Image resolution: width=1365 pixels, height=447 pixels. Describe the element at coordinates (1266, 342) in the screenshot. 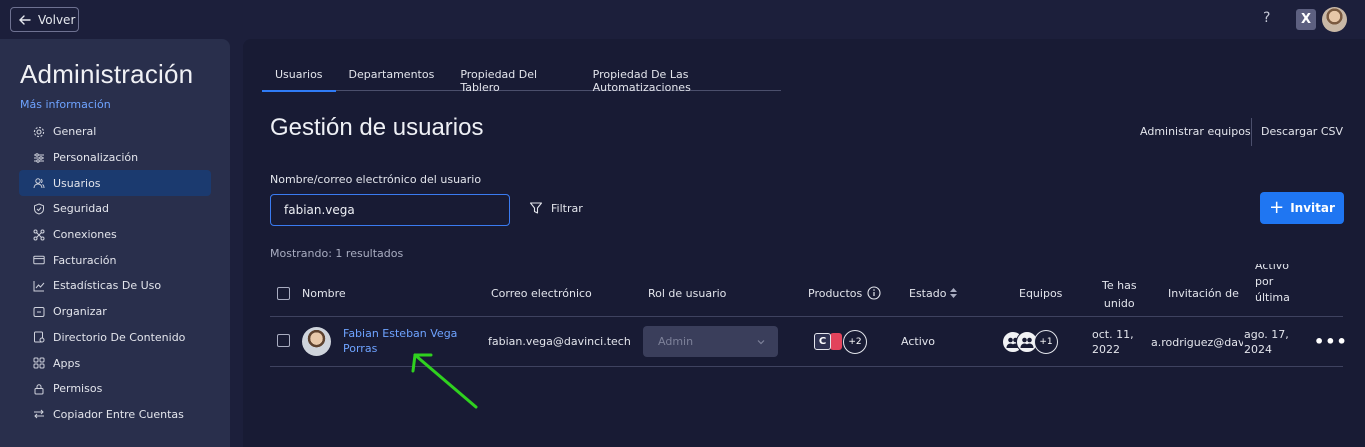

I see `last-active-date: ago. 17, 2024` at that location.